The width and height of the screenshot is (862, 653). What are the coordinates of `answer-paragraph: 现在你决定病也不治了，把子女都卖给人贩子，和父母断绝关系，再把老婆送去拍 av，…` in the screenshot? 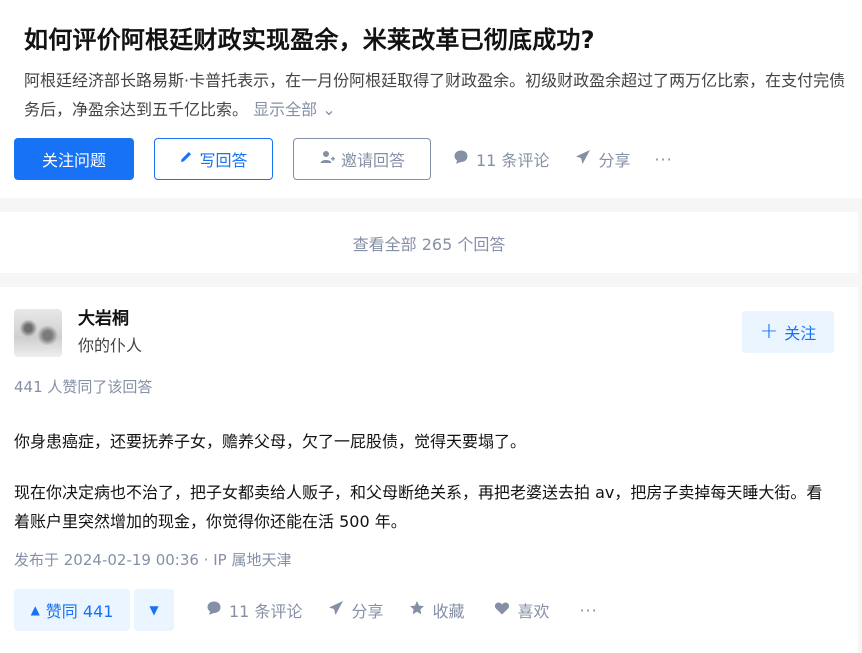 It's located at (418, 507).